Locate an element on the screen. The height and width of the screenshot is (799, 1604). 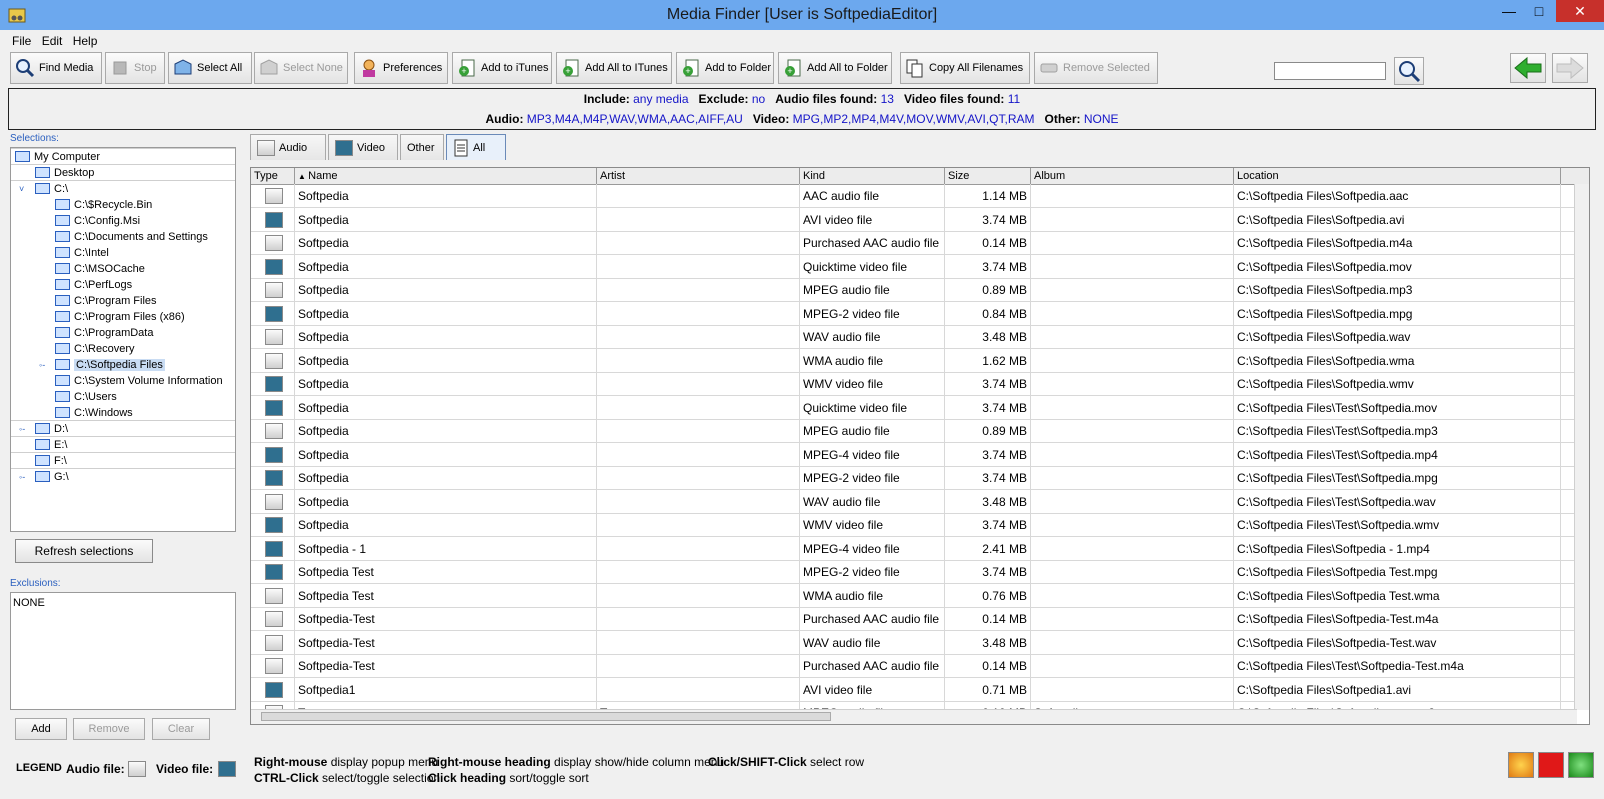
add-to-folder-button: + Add to Folder is located at coordinates (725, 68).